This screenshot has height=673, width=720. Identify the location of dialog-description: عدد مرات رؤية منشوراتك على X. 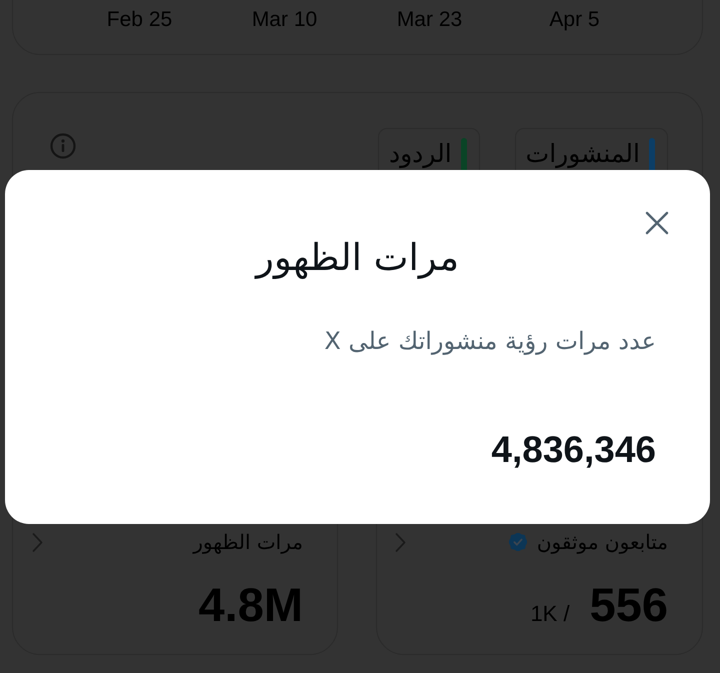
(490, 341).